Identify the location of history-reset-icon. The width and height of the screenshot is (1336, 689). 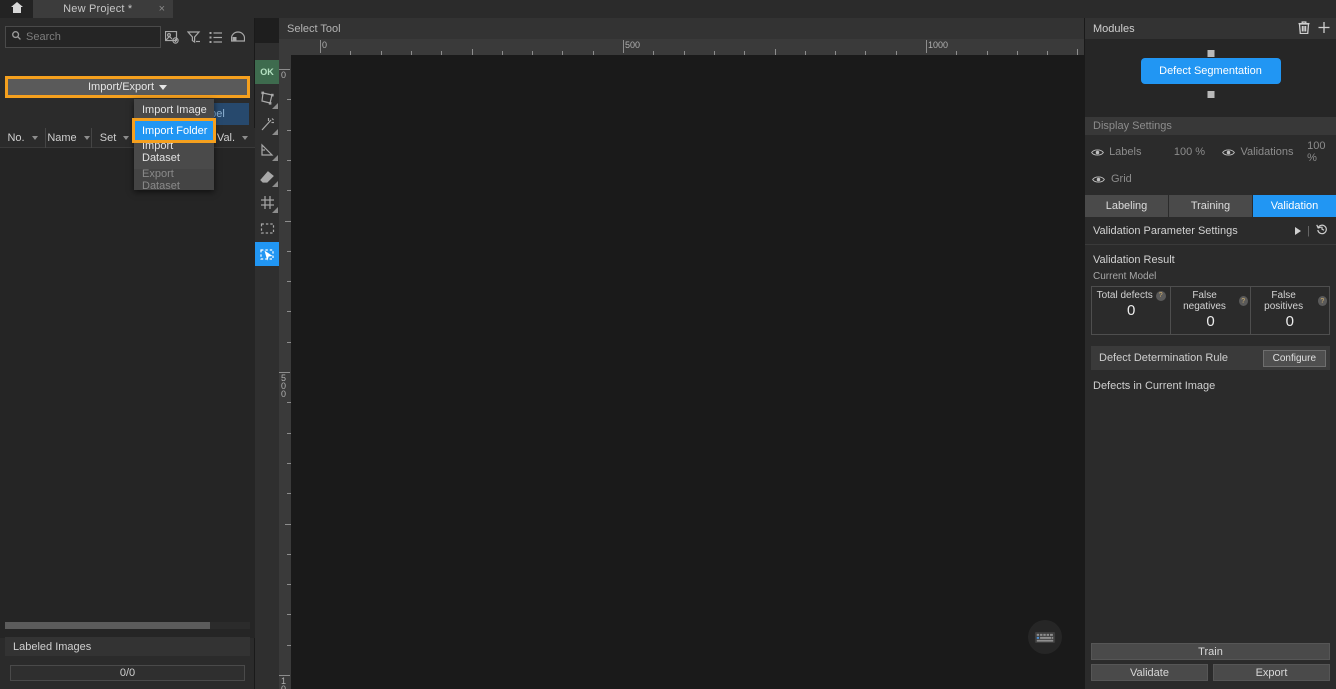
(1322, 230).